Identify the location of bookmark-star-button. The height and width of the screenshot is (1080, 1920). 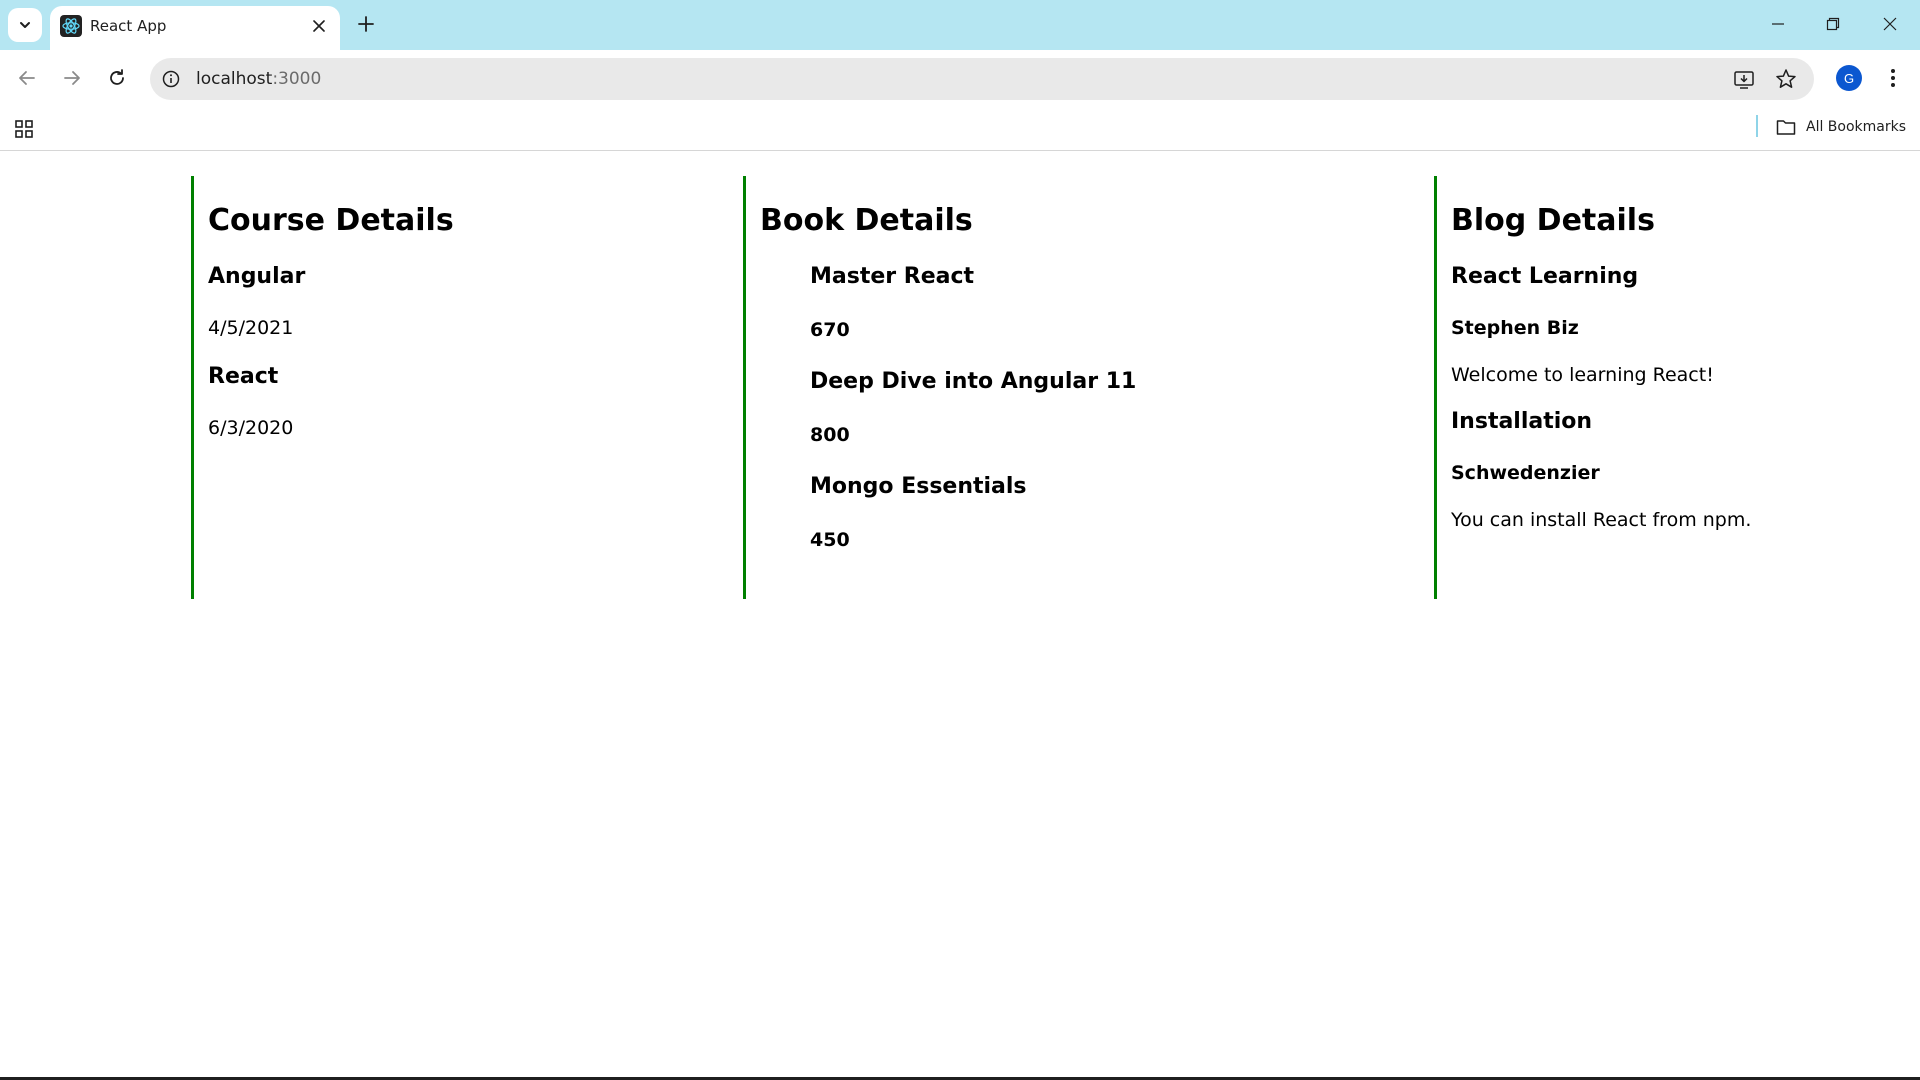
(1786, 79).